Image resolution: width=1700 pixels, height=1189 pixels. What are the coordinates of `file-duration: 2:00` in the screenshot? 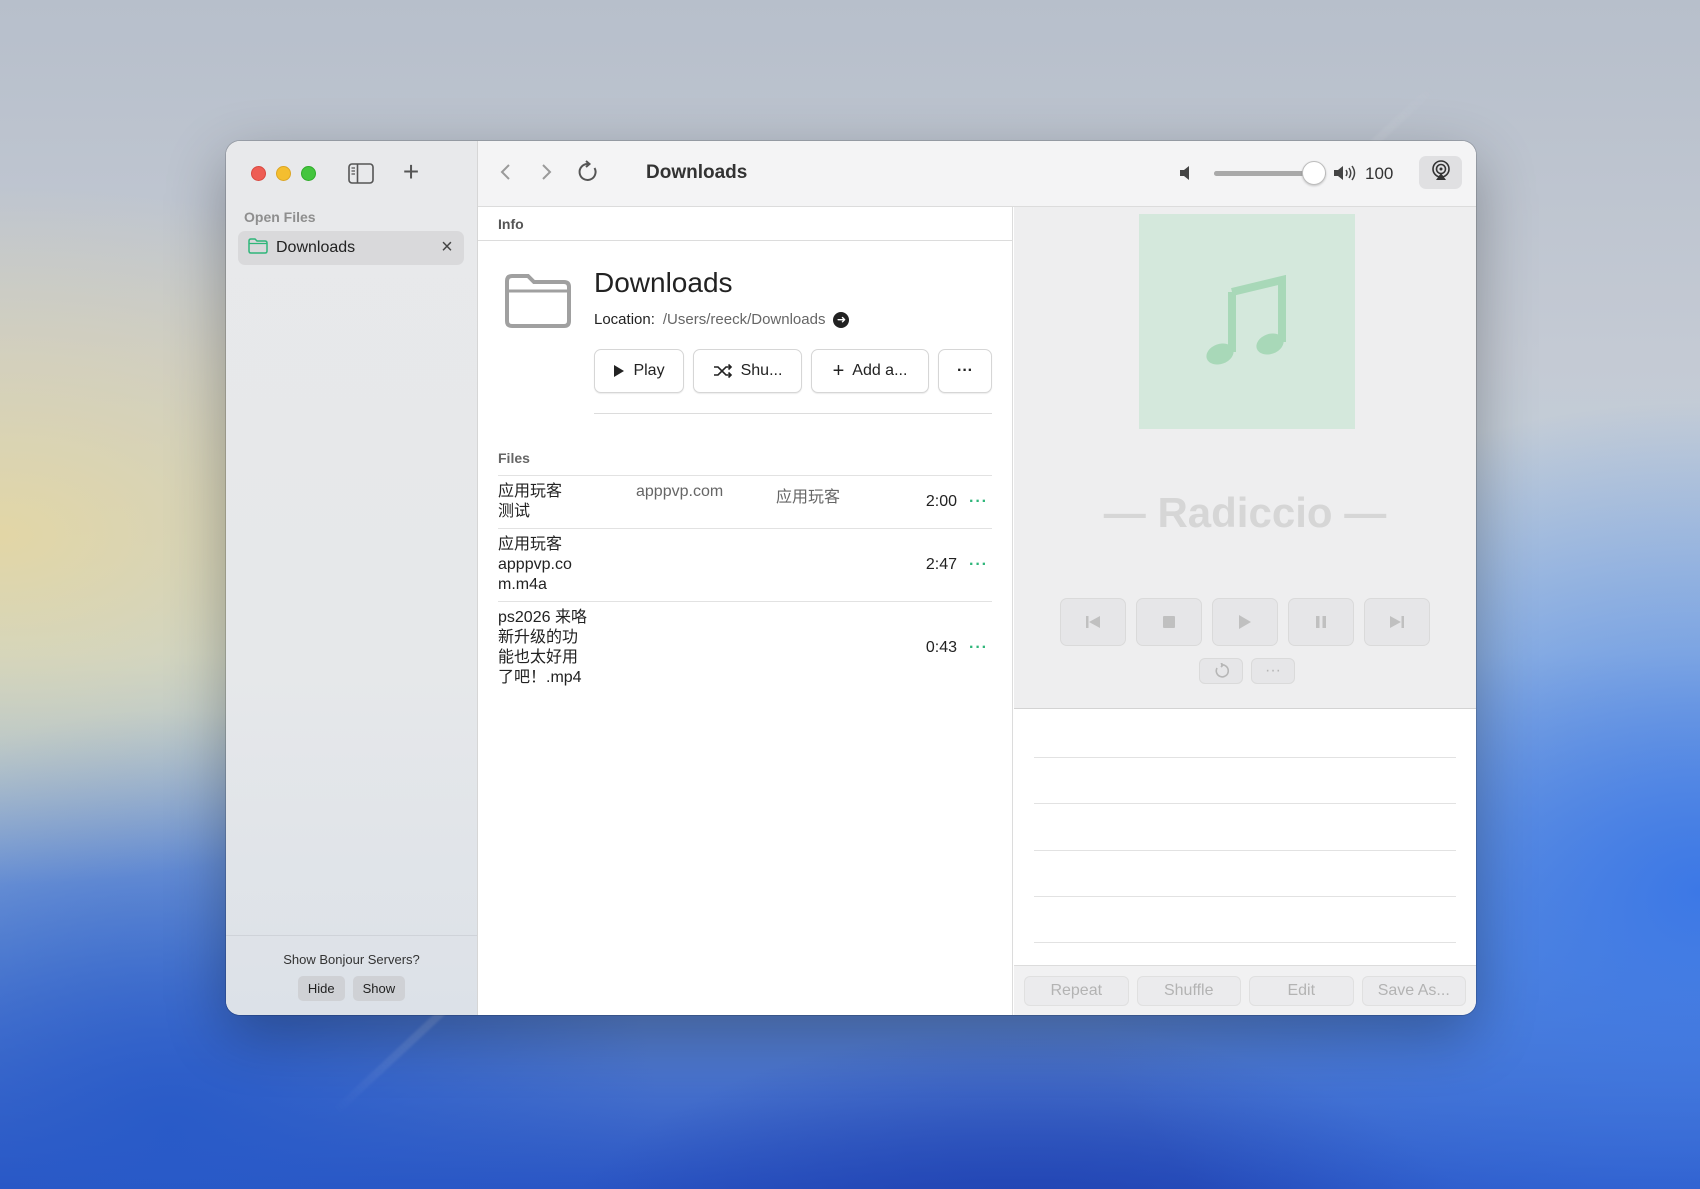 It's located at (941, 501).